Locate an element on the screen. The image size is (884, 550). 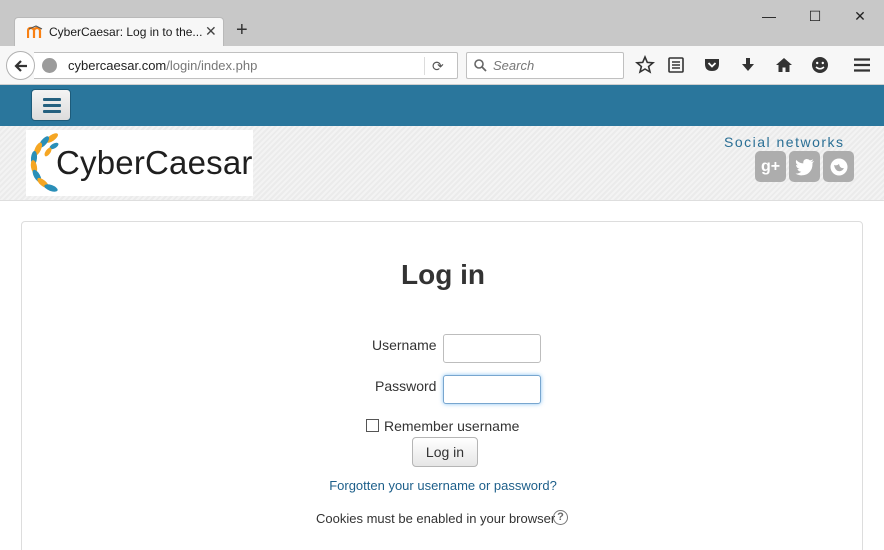
back-arrow-icon is located at coordinates (20, 66).